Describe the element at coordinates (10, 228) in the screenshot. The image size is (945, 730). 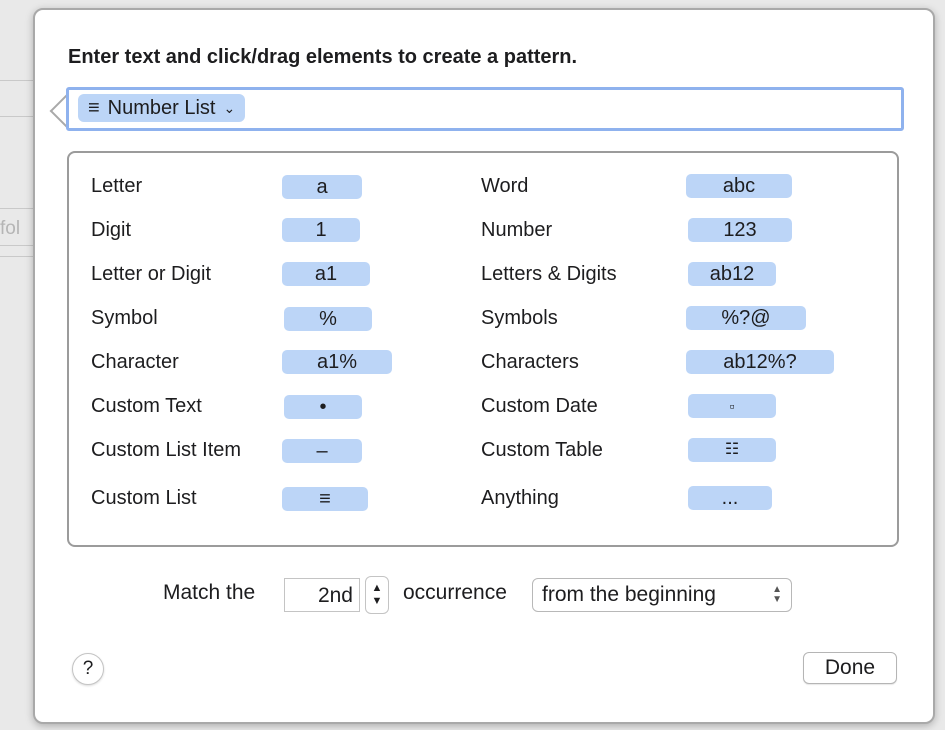
I see `background-folder-text: fol` at that location.